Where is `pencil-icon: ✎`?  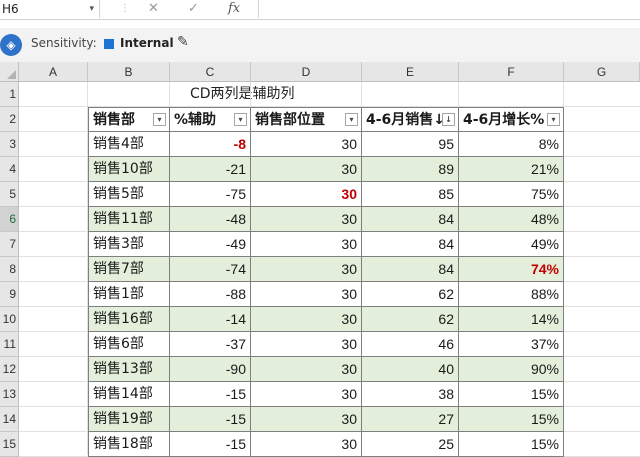
pencil-icon: ✎ is located at coordinates (183, 42).